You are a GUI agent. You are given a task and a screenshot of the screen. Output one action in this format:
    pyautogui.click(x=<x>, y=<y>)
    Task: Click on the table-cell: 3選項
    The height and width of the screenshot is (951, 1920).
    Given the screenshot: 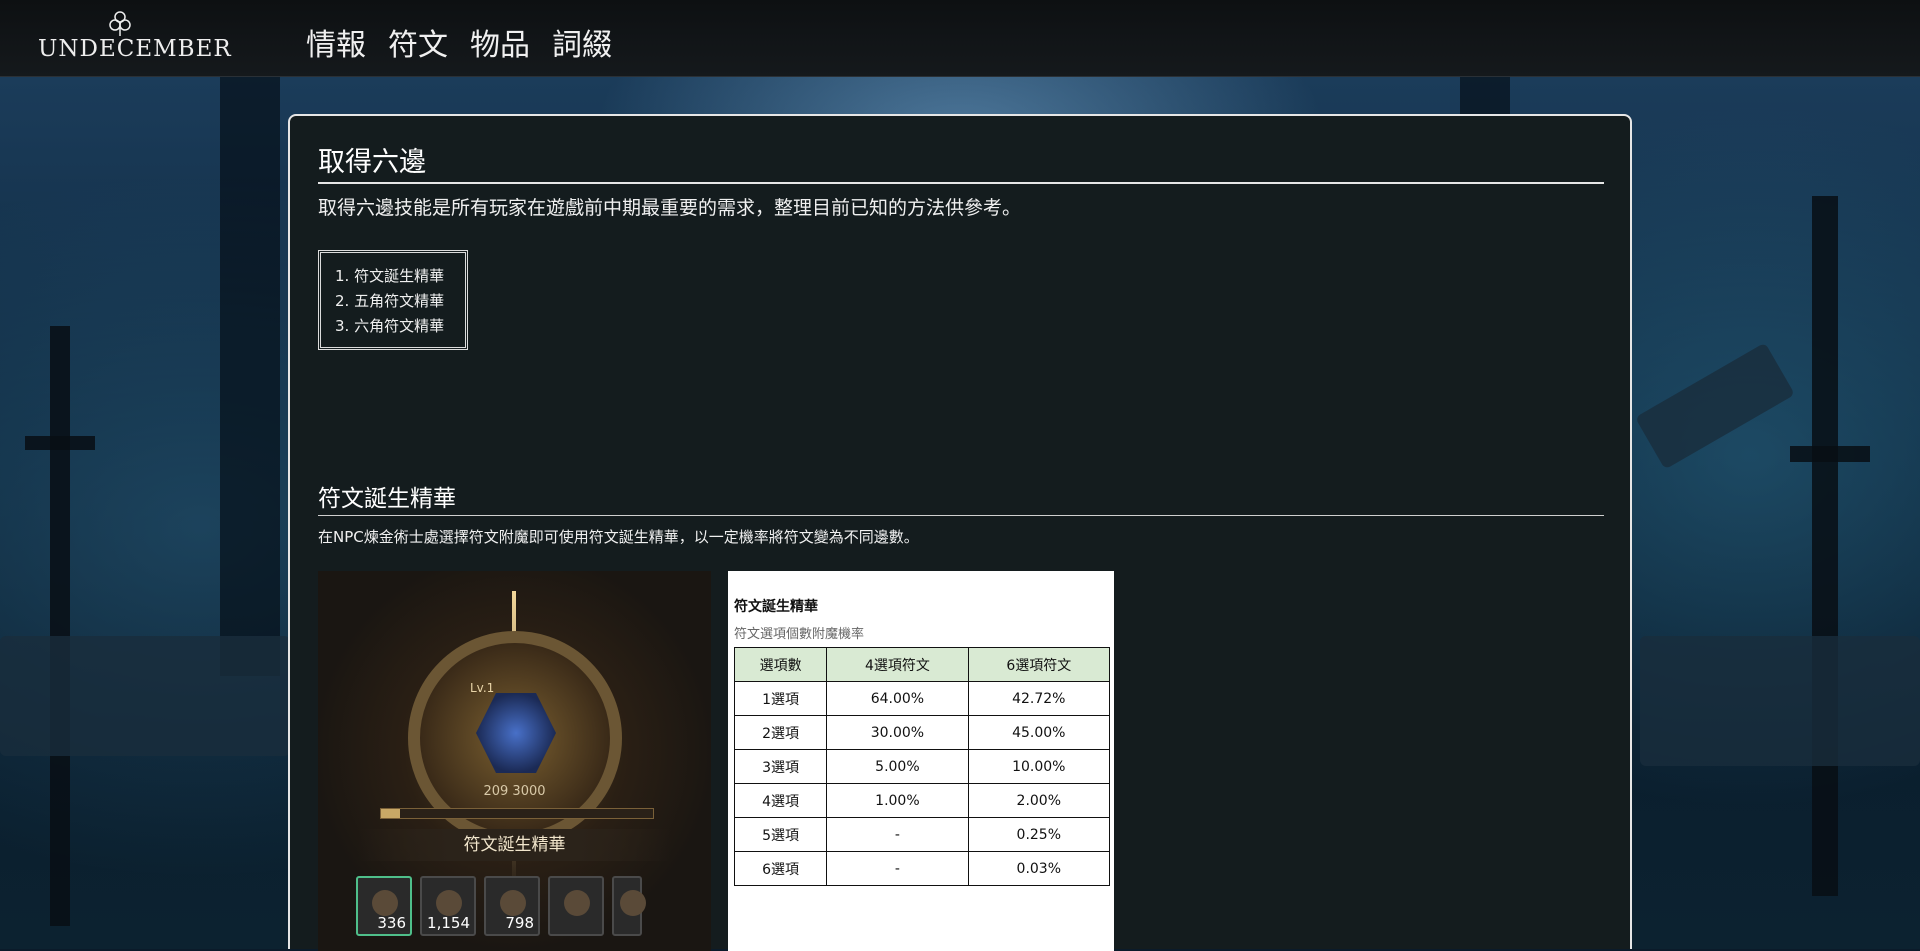 What is the action you would take?
    pyautogui.click(x=780, y=766)
    